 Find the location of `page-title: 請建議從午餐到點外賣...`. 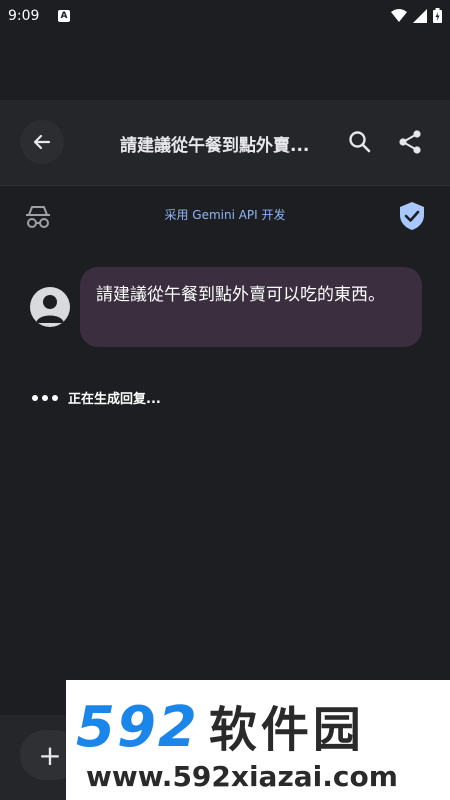

page-title: 請建議從午餐到點外賣... is located at coordinates (215, 146).